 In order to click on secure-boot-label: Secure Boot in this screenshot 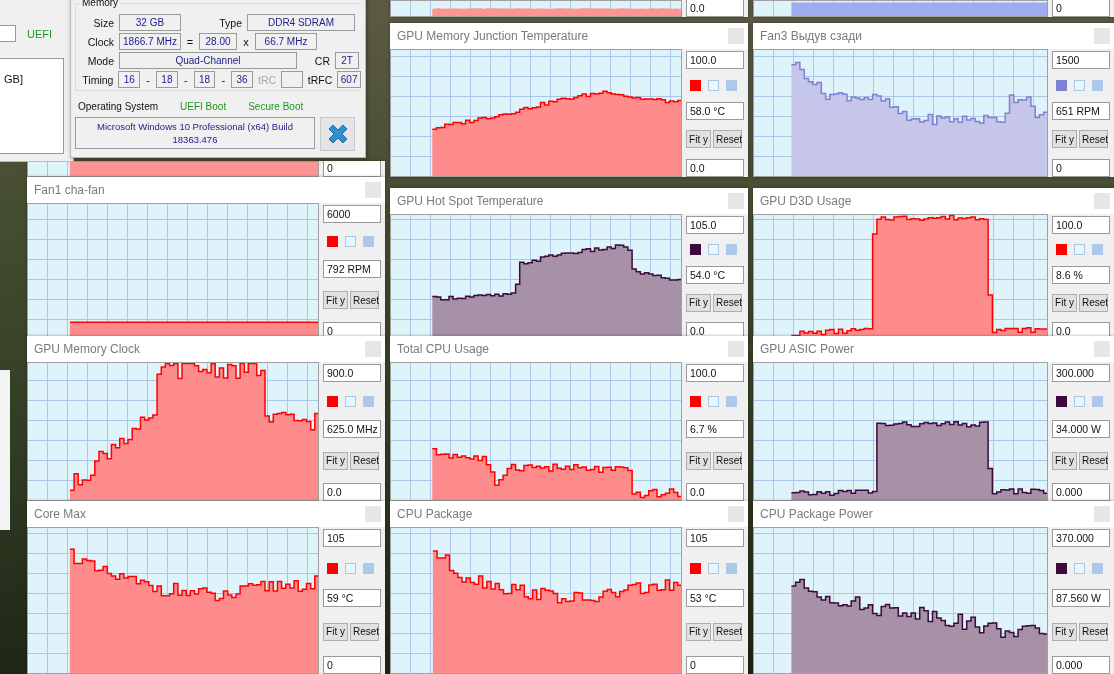, I will do `click(276, 106)`.